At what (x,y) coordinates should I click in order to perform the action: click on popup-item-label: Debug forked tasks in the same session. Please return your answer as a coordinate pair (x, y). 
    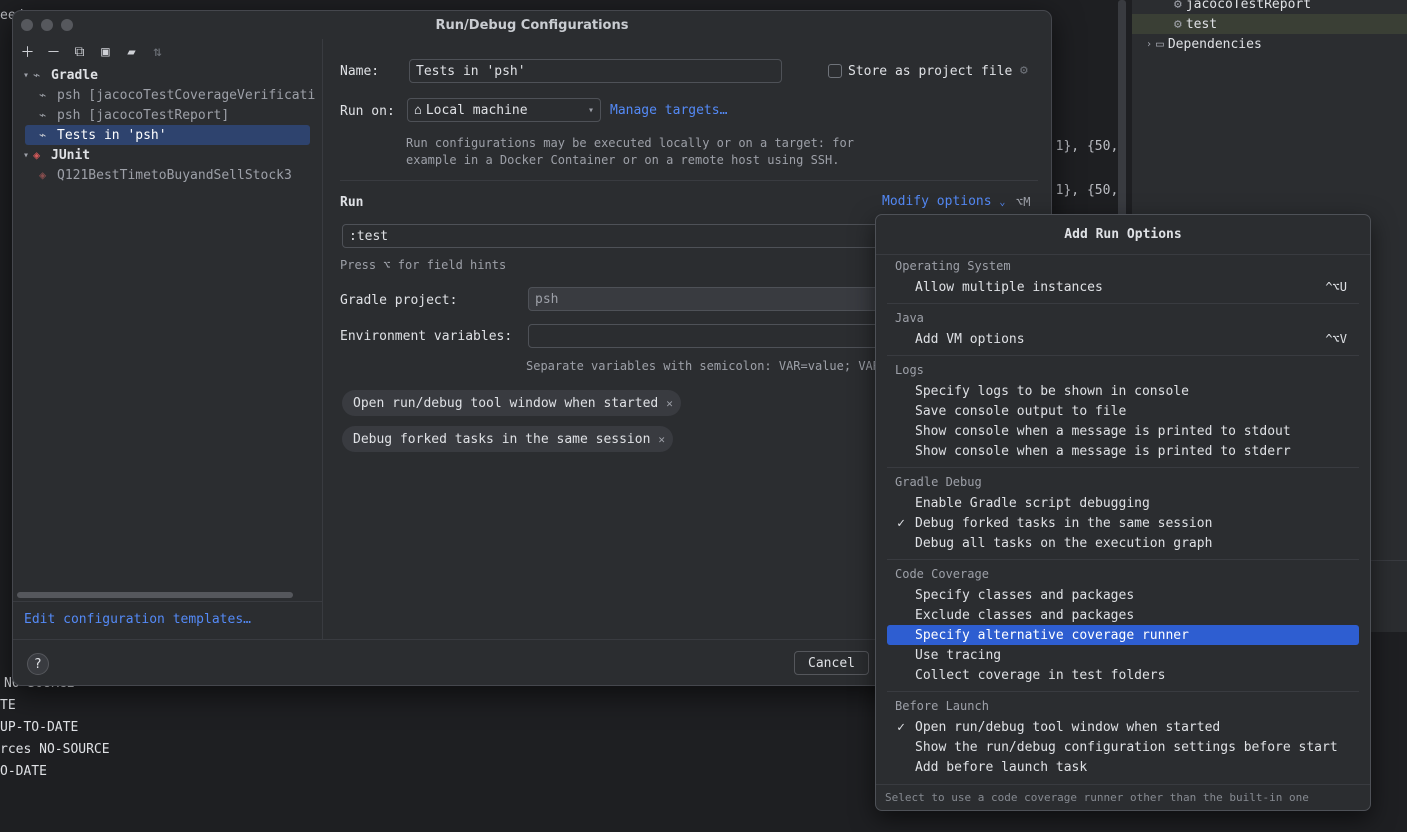
    Looking at the image, I should click on (1064, 523).